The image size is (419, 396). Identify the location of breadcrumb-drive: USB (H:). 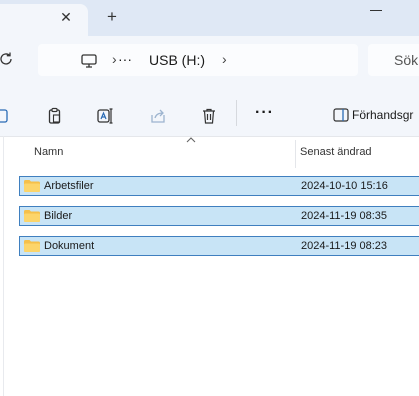
(177, 60).